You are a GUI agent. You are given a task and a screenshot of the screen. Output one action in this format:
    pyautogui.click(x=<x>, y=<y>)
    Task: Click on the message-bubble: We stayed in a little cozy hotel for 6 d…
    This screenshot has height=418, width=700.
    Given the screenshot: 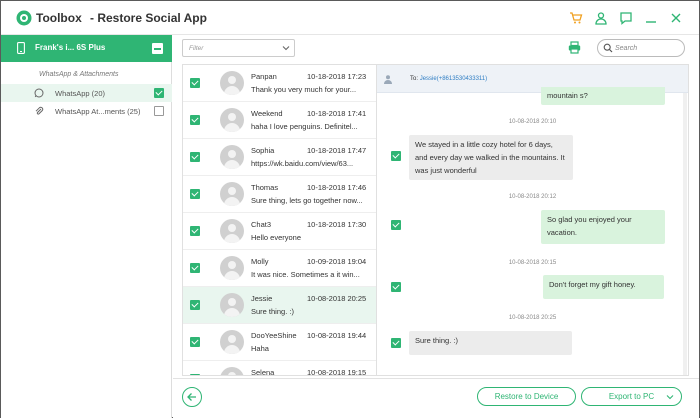 What is the action you would take?
    pyautogui.click(x=491, y=157)
    